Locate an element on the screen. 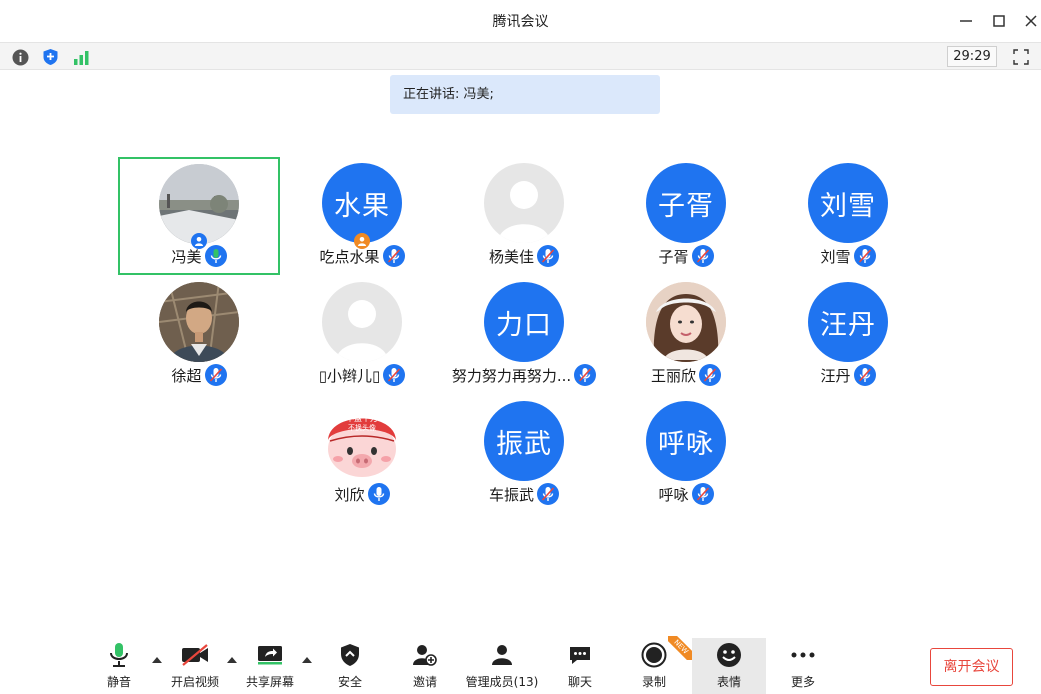 The image size is (1041, 694). participant-tile: 振武 车振武 is located at coordinates (524, 454).